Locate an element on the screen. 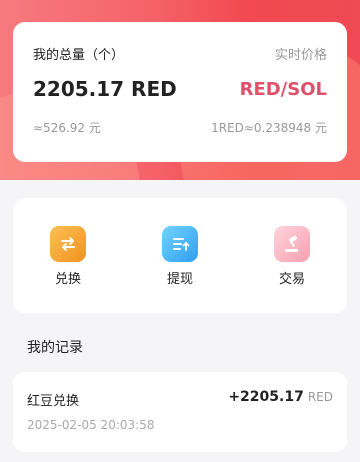 The width and height of the screenshot is (360, 462). exchange-rate: 1RED≈0.238948 元 is located at coordinates (269, 128).